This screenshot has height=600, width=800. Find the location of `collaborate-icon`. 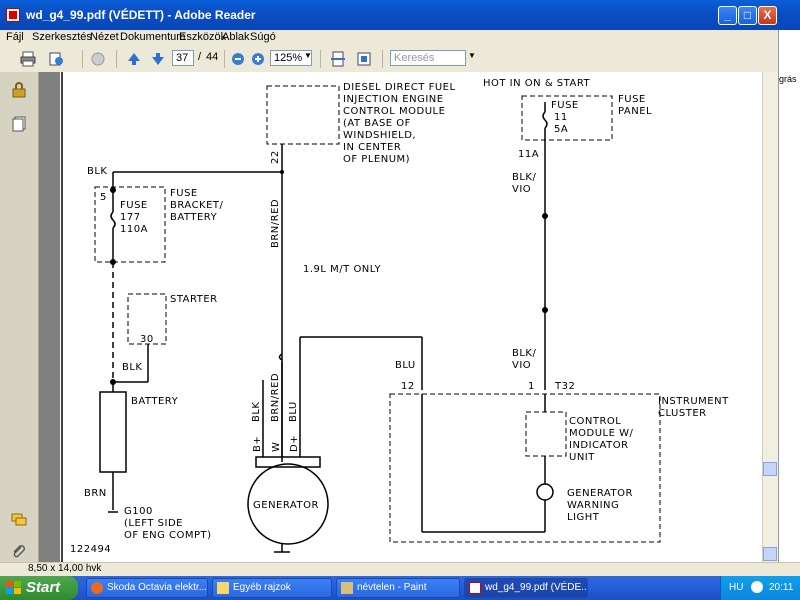

collaborate-icon is located at coordinates (98, 59).